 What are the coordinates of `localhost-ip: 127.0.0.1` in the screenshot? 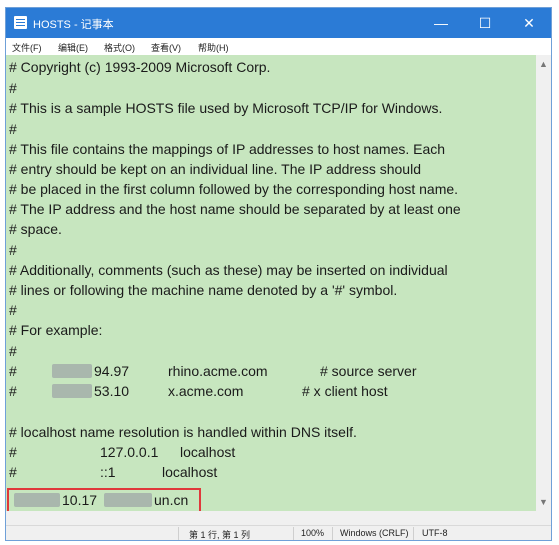 It's located at (129, 452).